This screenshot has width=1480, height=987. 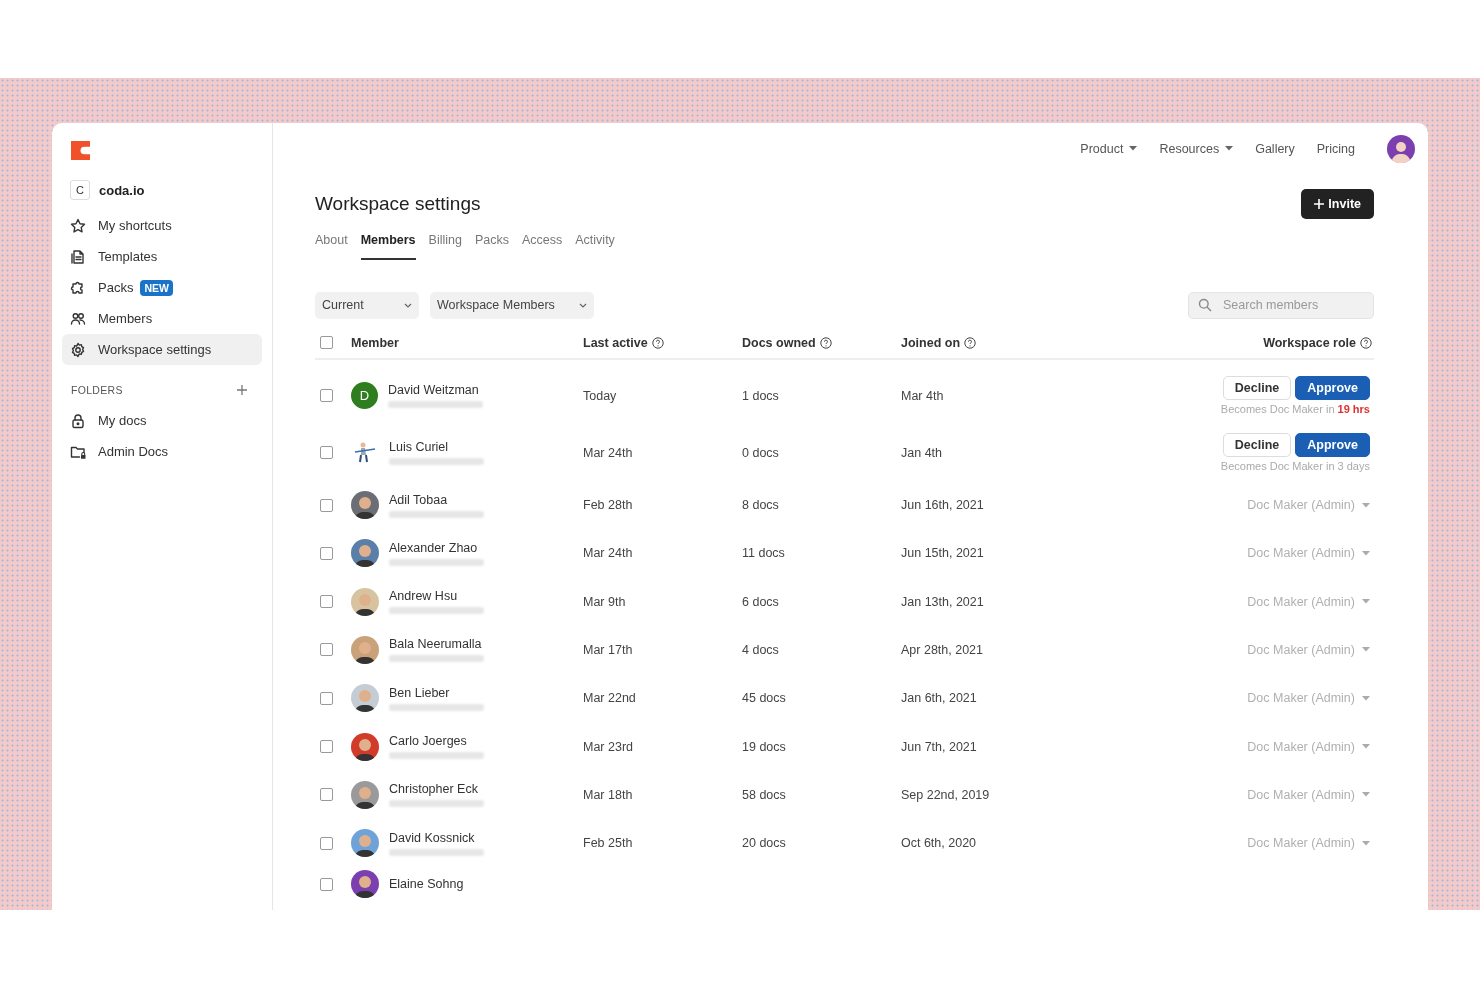 What do you see at coordinates (78, 420) in the screenshot?
I see `lock-icon` at bounding box center [78, 420].